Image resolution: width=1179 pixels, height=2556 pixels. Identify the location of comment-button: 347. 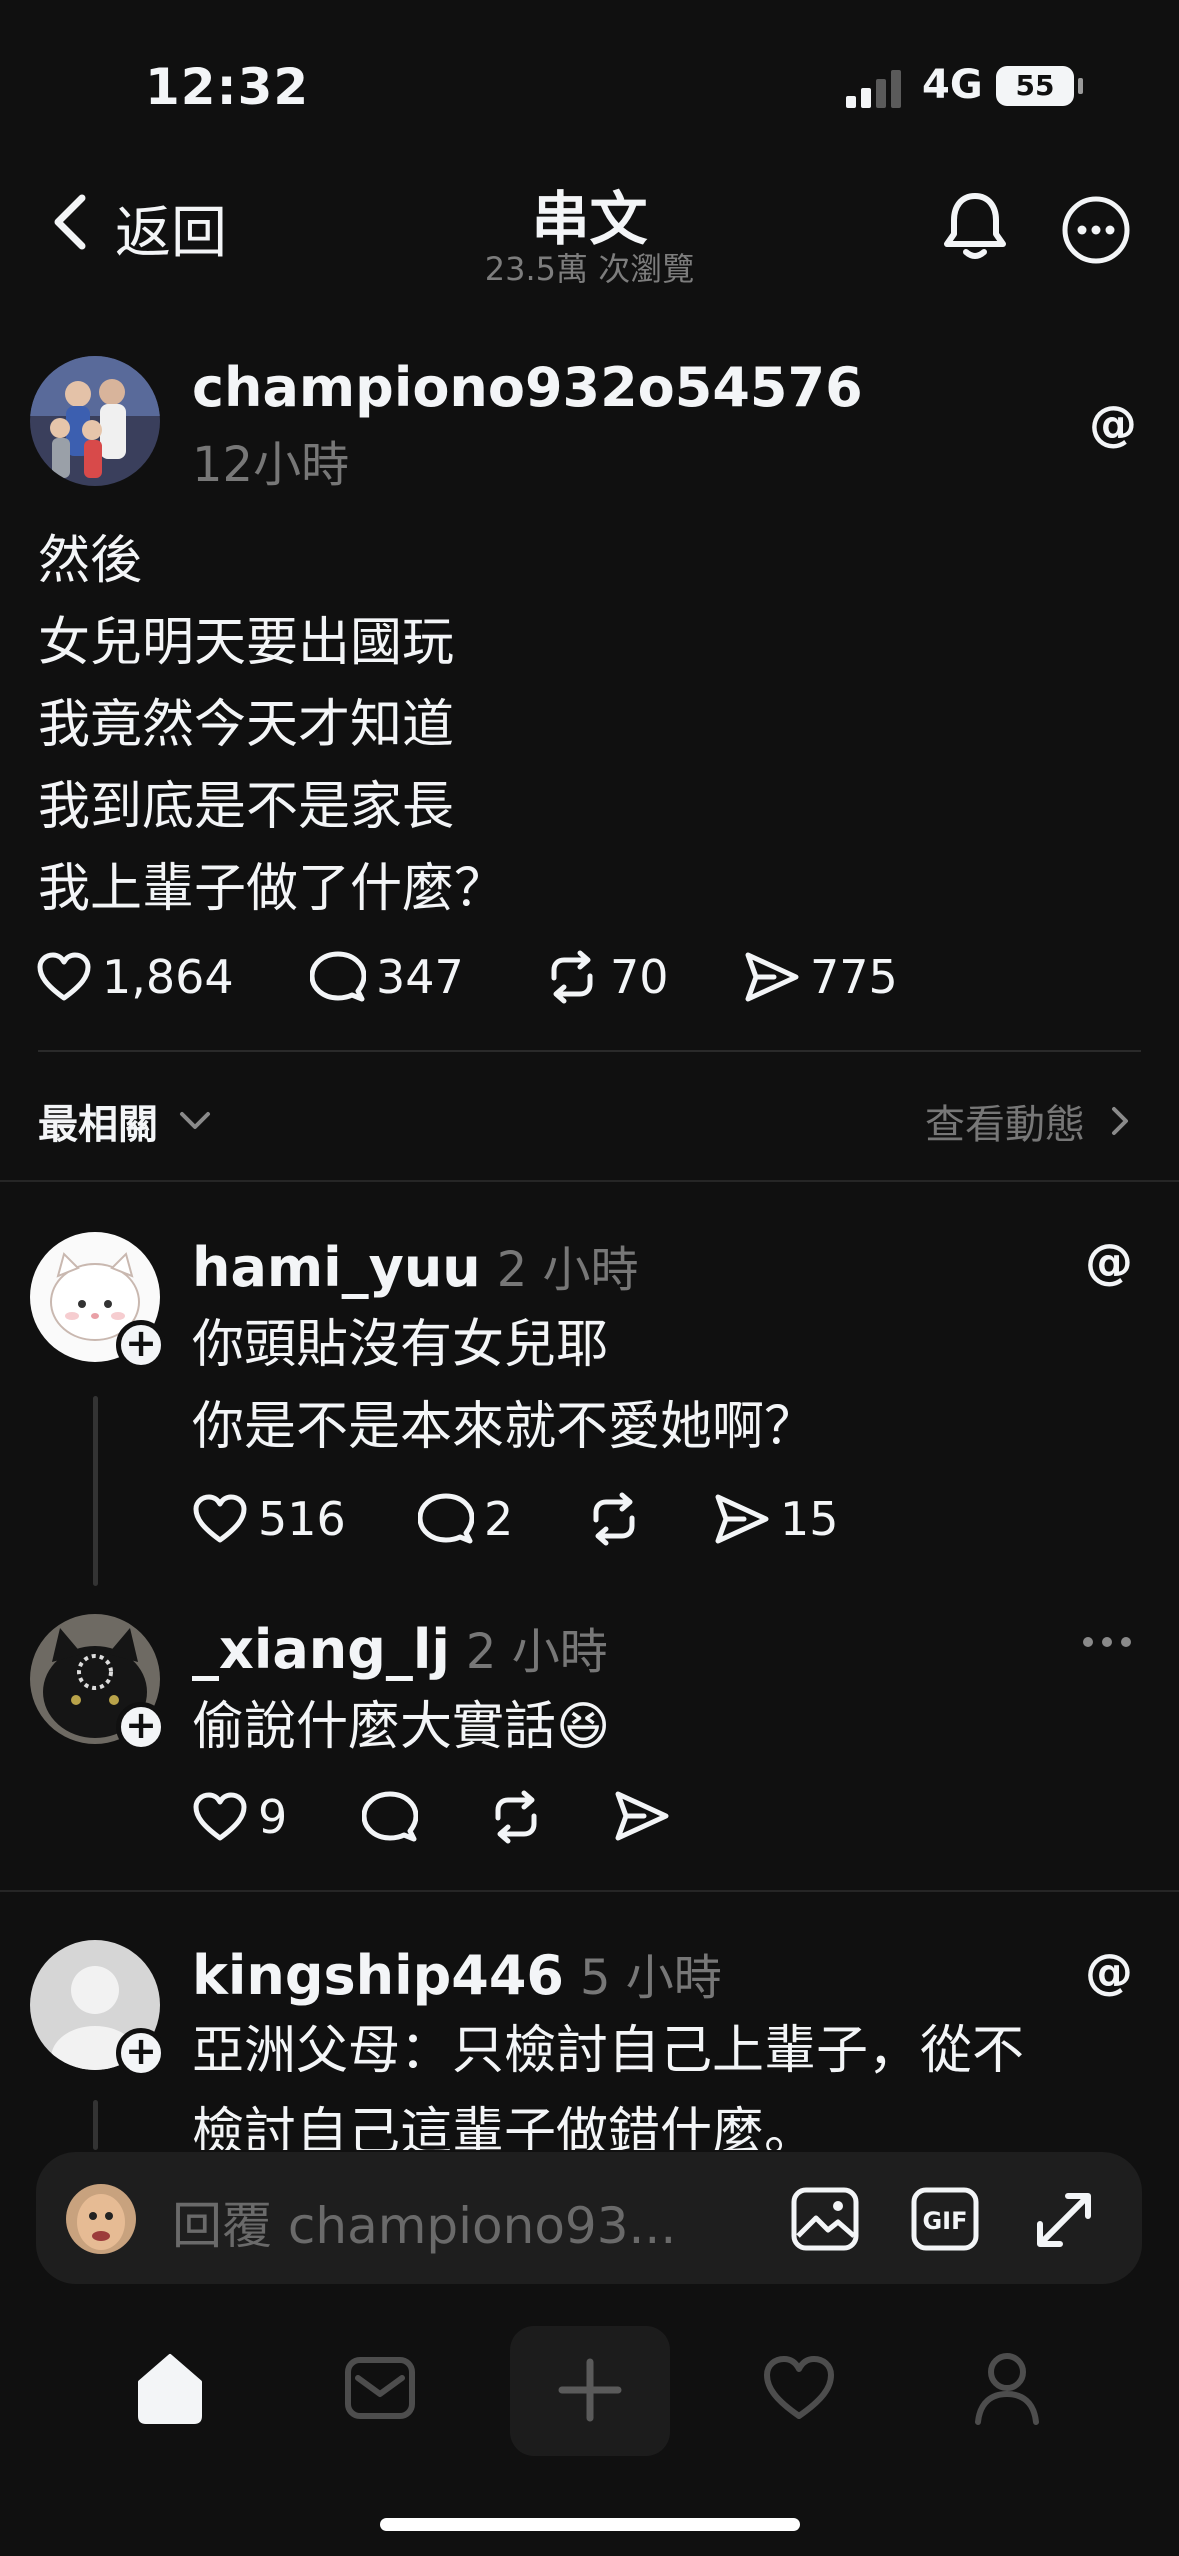
(387, 977).